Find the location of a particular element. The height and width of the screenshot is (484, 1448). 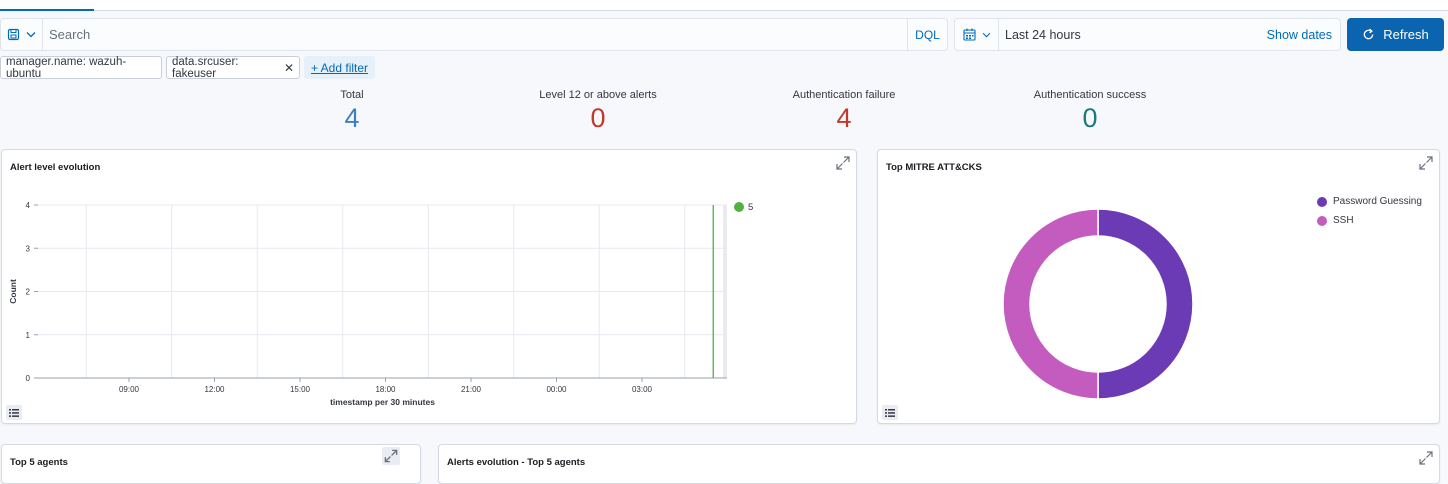

refresh-label: Refresh is located at coordinates (1406, 34).